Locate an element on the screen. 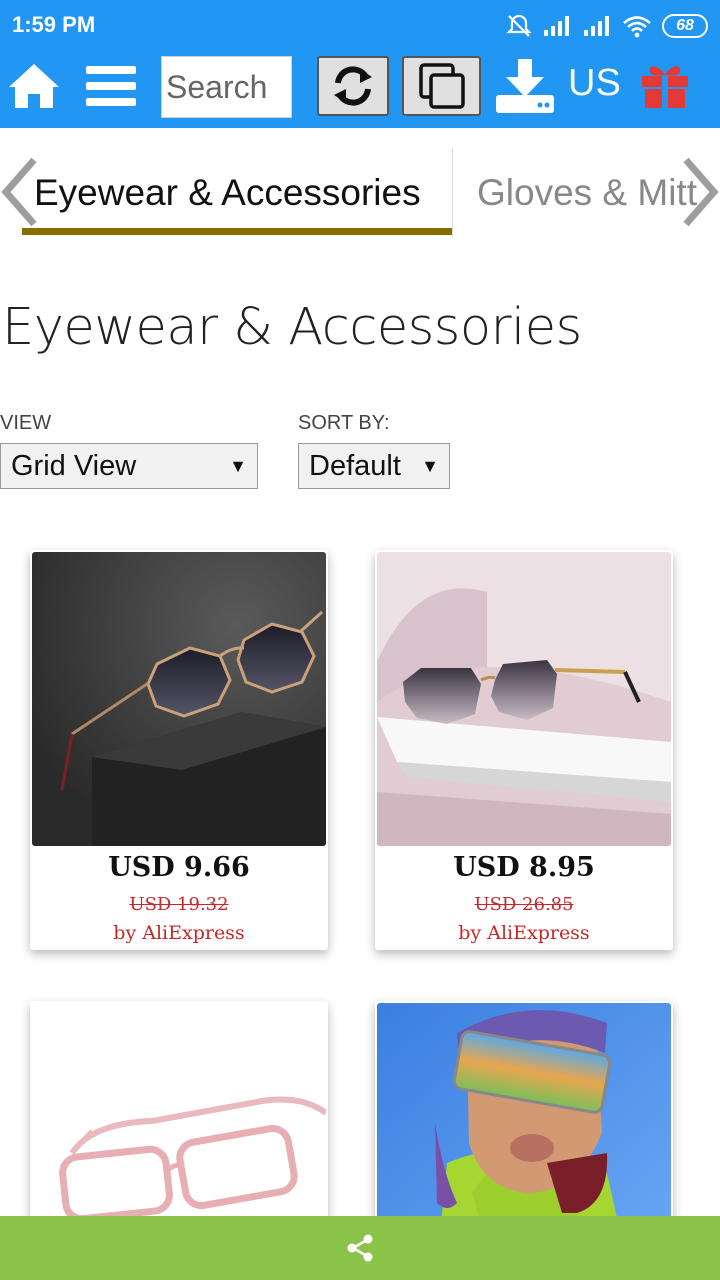  product-old-price: USD 19.32 is located at coordinates (179, 904).